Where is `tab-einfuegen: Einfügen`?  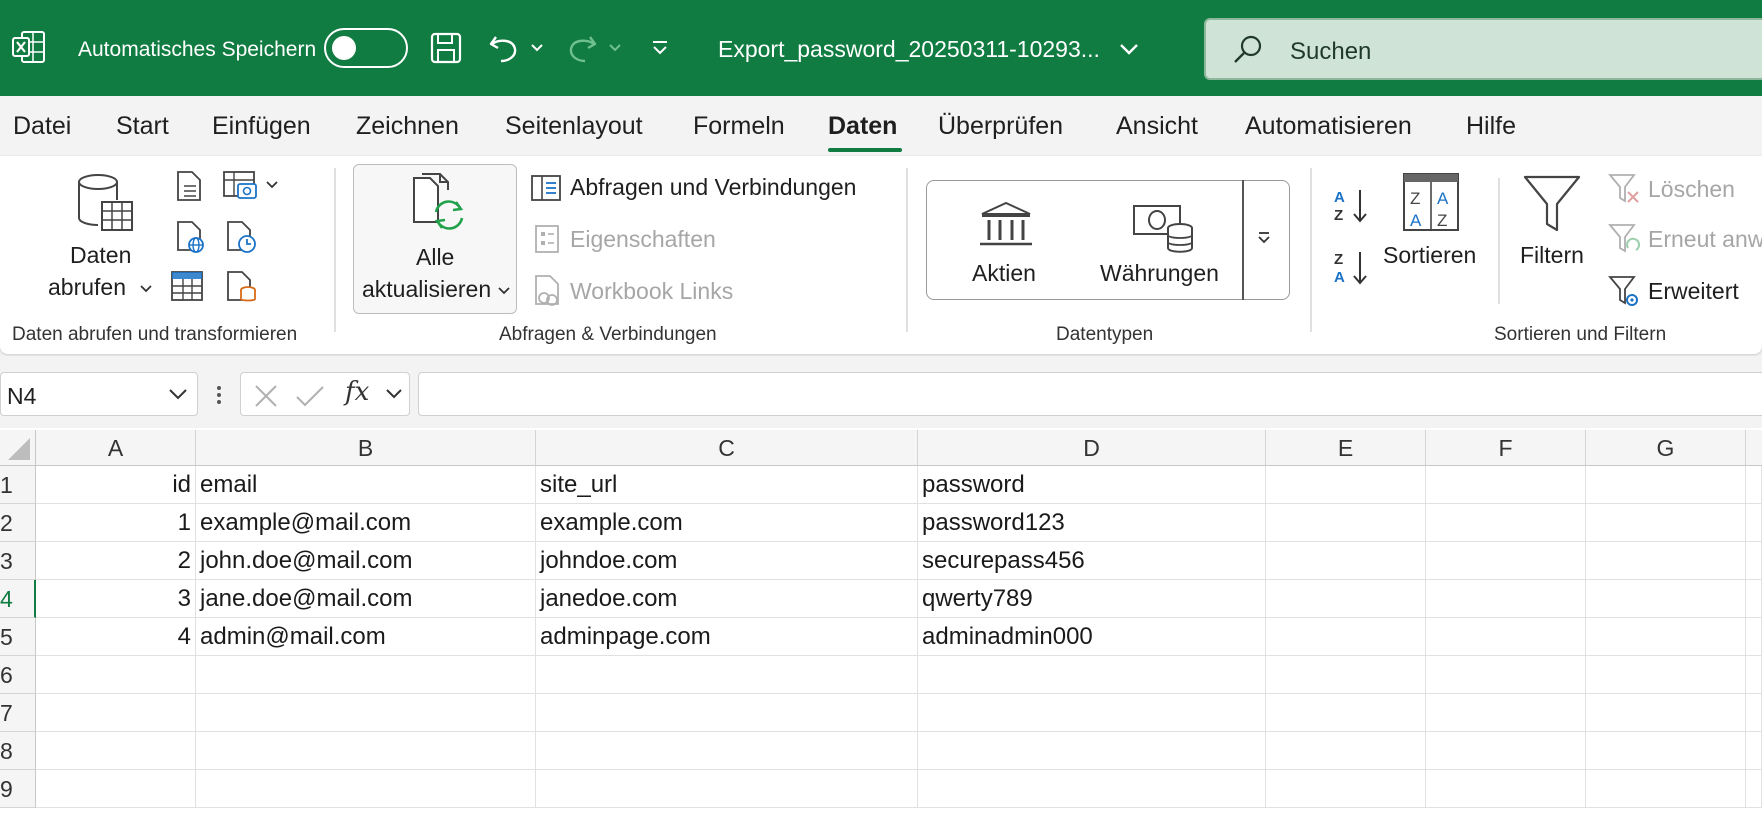
tab-einfuegen: Einfügen is located at coordinates (261, 126).